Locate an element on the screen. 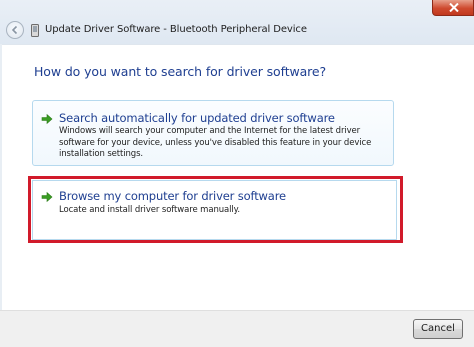  back-button is located at coordinates (15, 30).